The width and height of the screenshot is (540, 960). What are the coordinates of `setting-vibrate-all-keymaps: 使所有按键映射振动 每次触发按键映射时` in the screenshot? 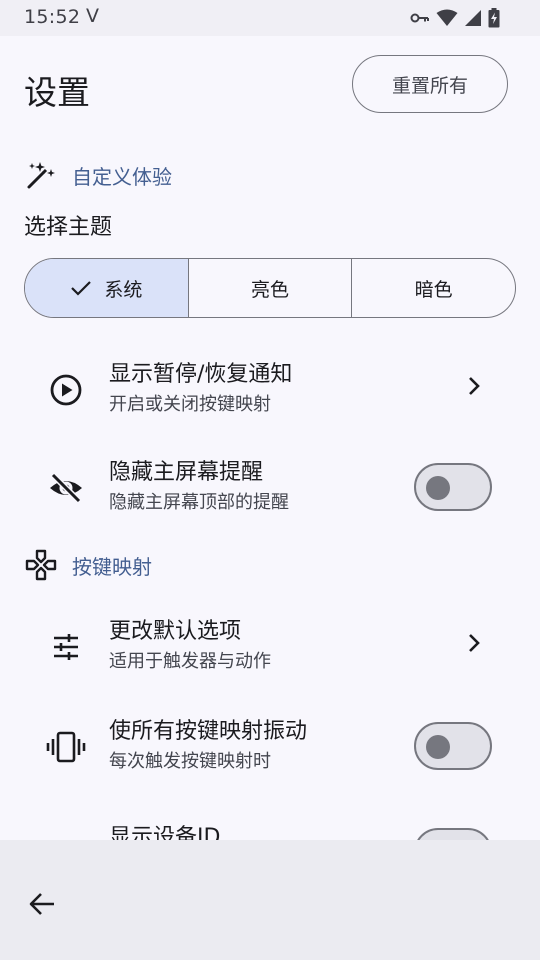 It's located at (270, 745).